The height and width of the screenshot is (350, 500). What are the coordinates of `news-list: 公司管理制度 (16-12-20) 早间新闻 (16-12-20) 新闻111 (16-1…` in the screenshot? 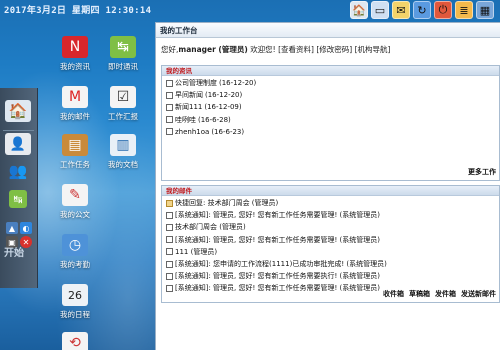 It's located at (330, 107).